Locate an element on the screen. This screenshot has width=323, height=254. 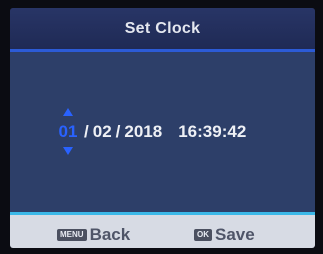
page-title: Set Clock is located at coordinates (162, 28).